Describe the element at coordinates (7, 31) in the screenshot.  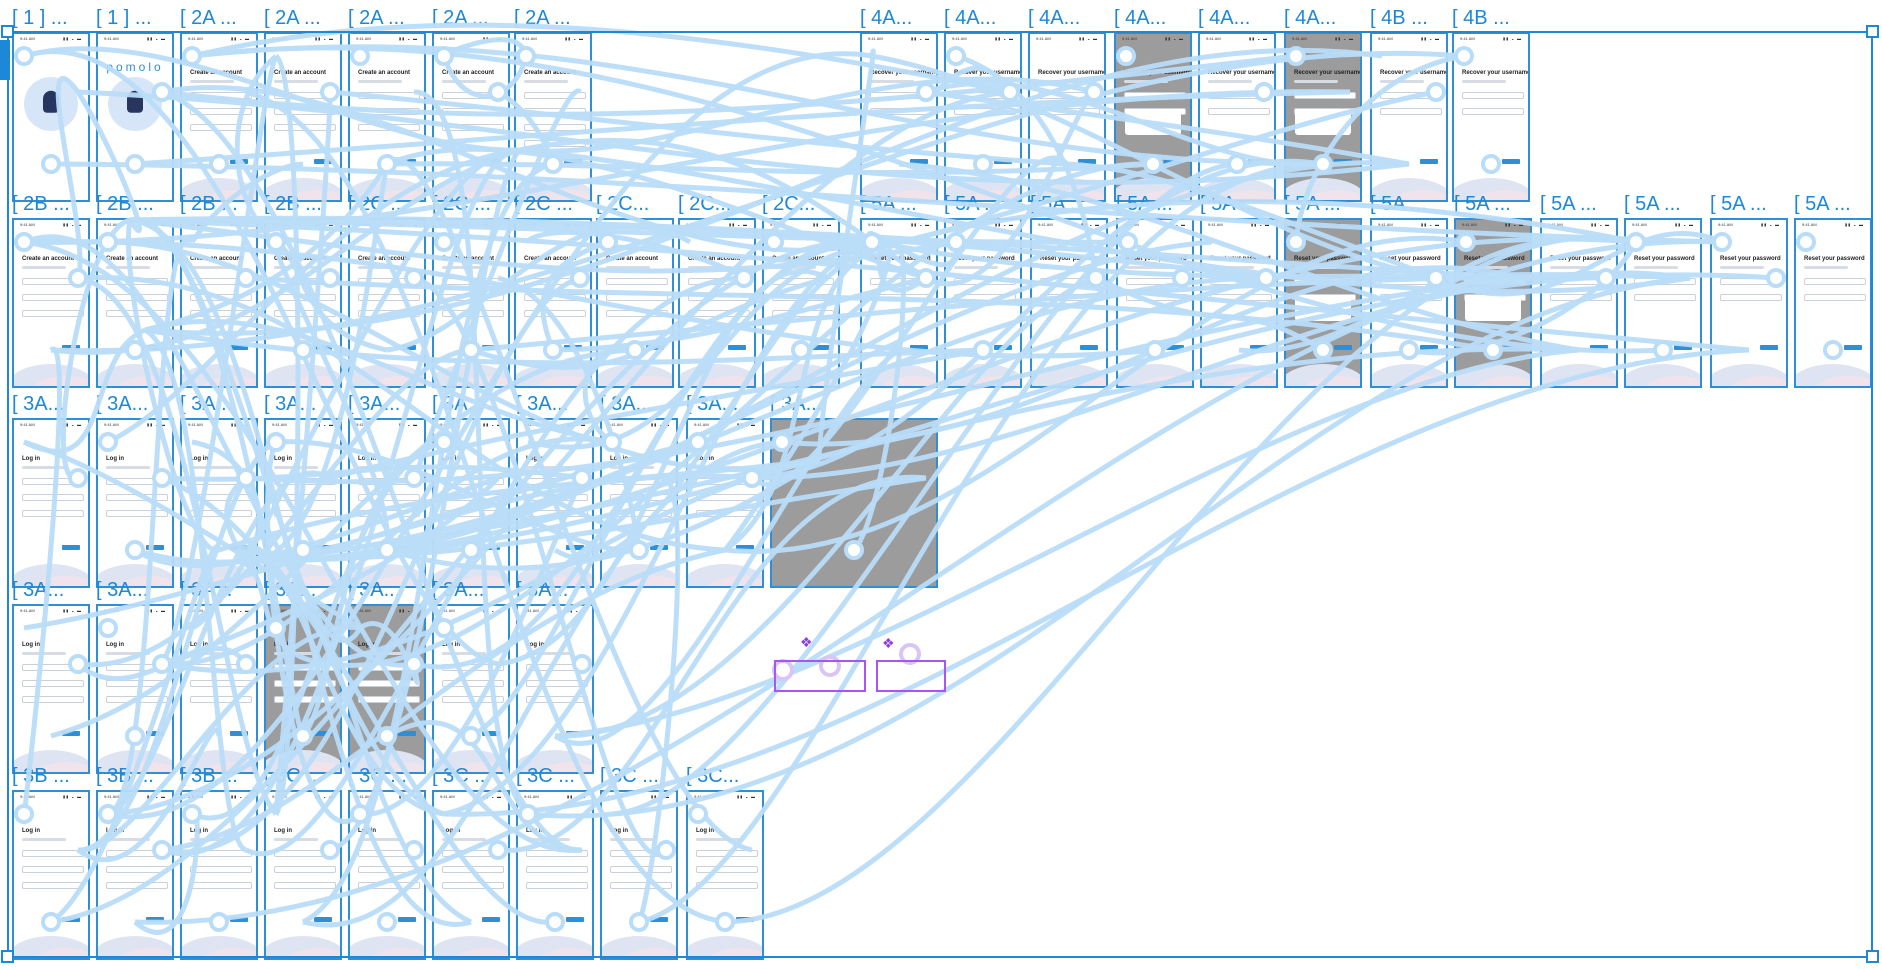
I see `selection-handle-top-left` at that location.